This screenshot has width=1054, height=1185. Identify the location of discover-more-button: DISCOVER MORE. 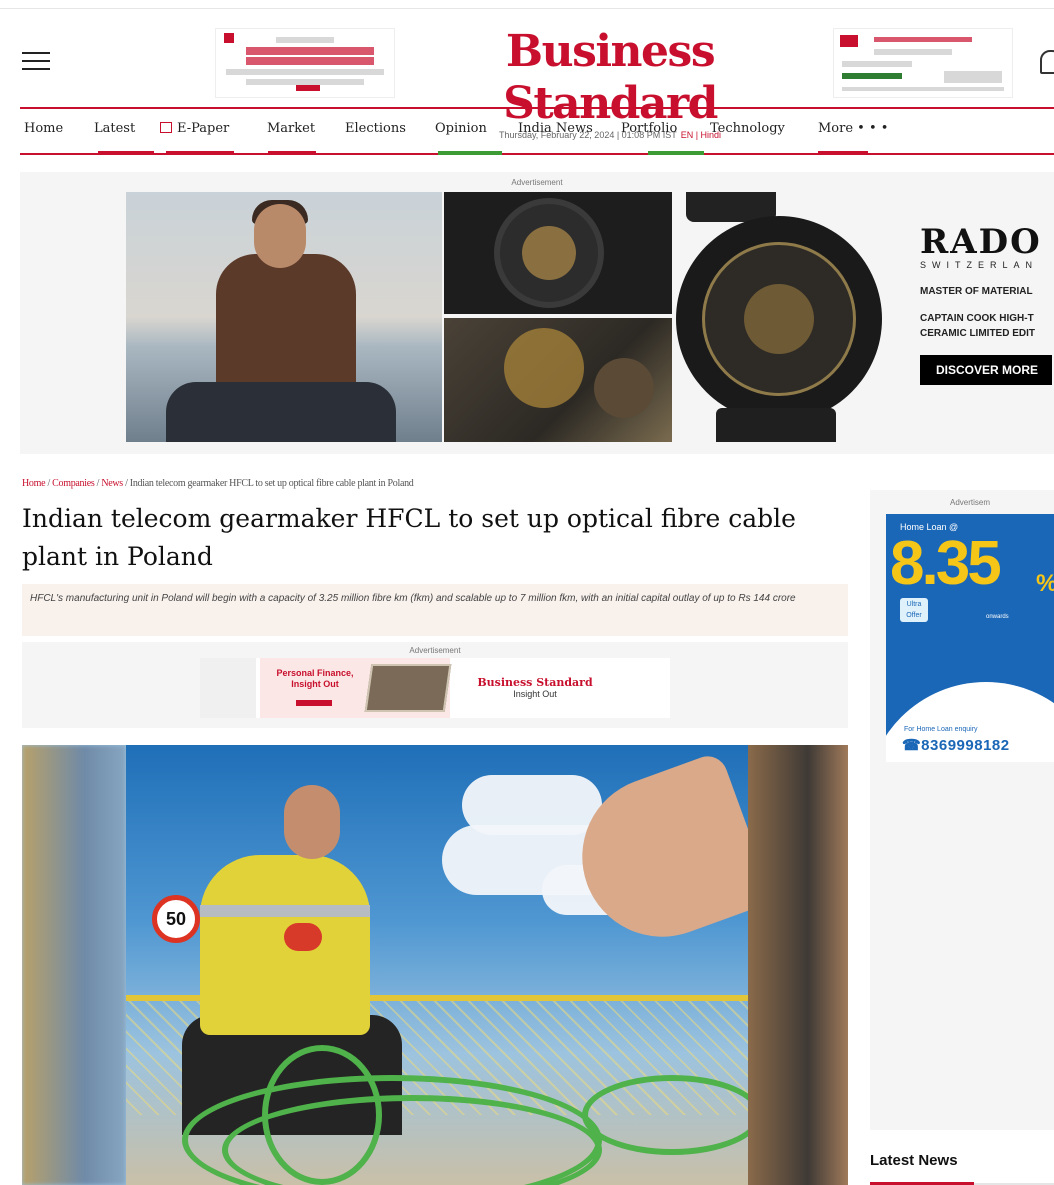
(986, 370).